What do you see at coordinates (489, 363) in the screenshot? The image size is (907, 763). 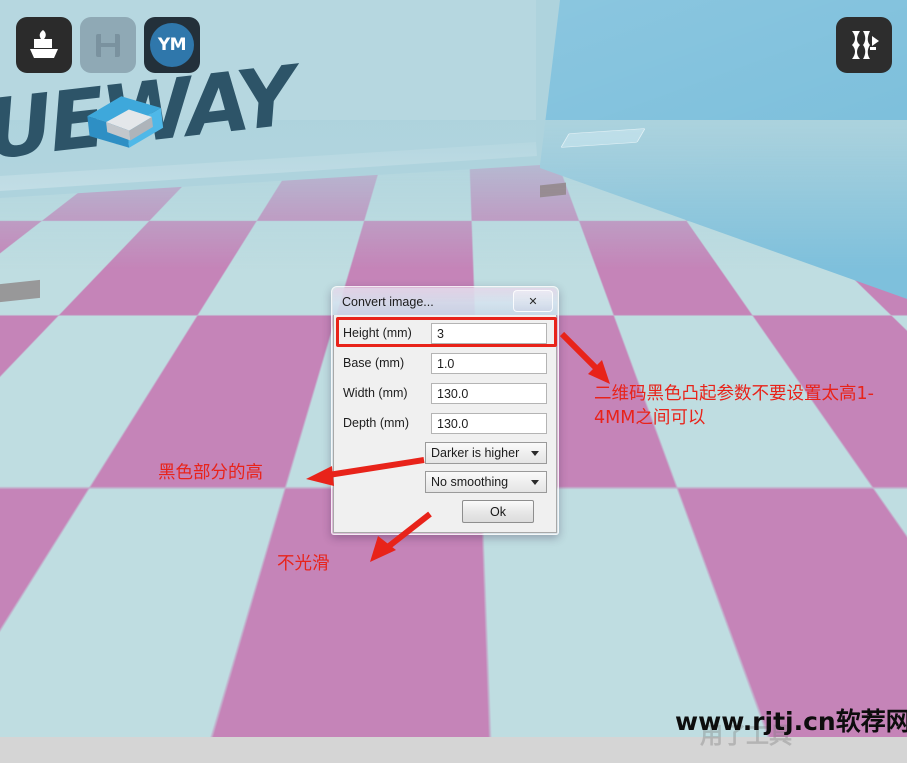 I see `base-input: 1.0` at bounding box center [489, 363].